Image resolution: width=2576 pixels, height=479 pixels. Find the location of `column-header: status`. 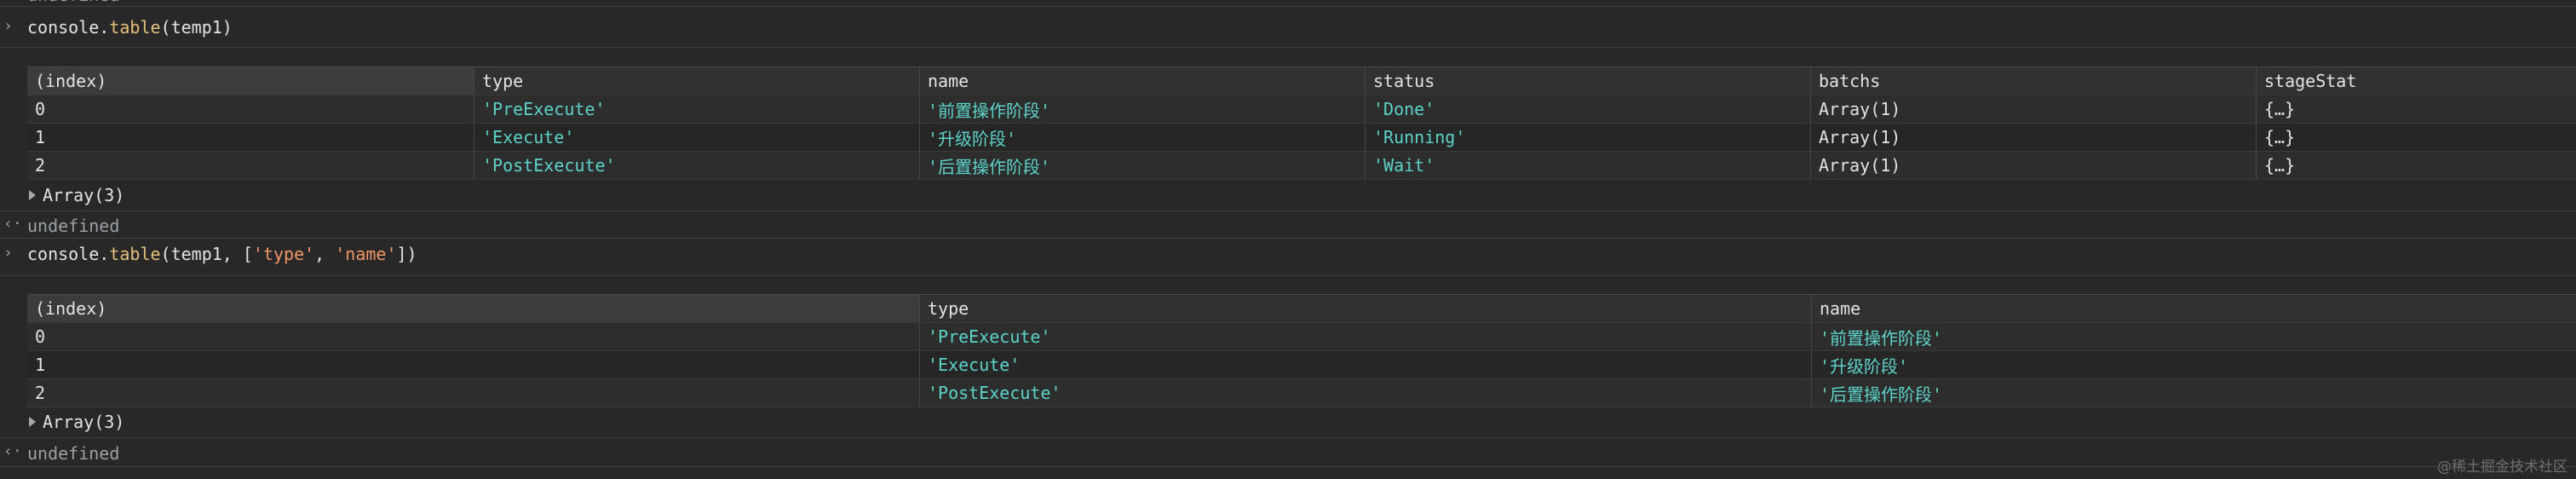

column-header: status is located at coordinates (1587, 81).